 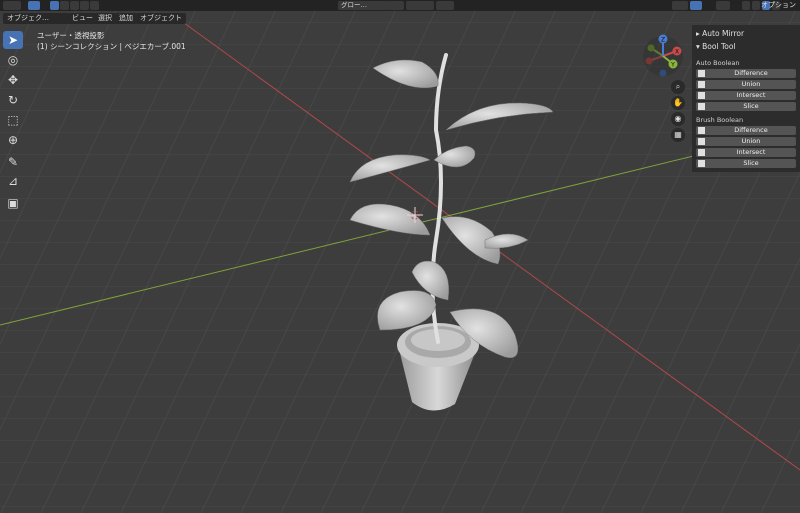 I want to click on add-cube-tool: ▣, so click(x=13, y=203).